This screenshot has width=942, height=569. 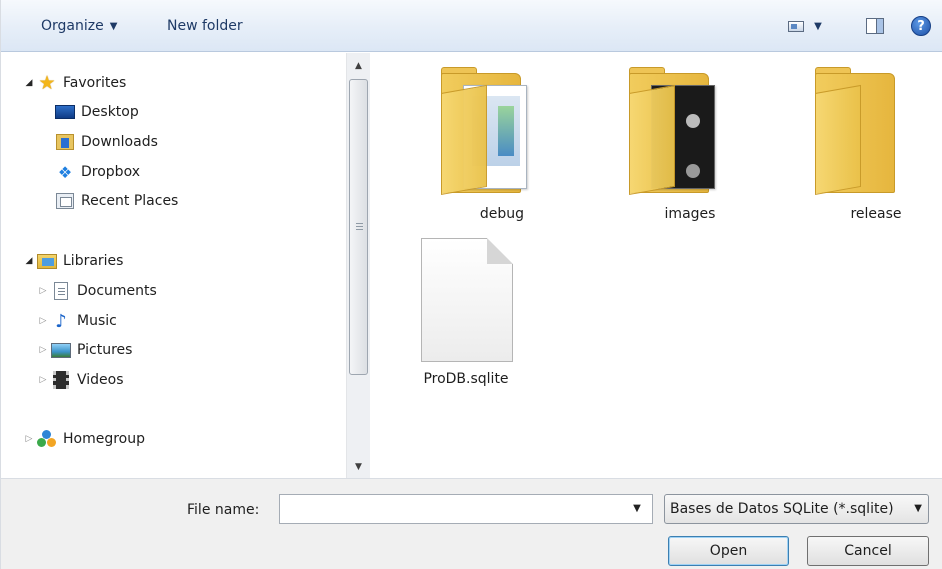 I want to click on command-bar: Organize ▼ New folder ▼ ?, so click(x=471, y=26).